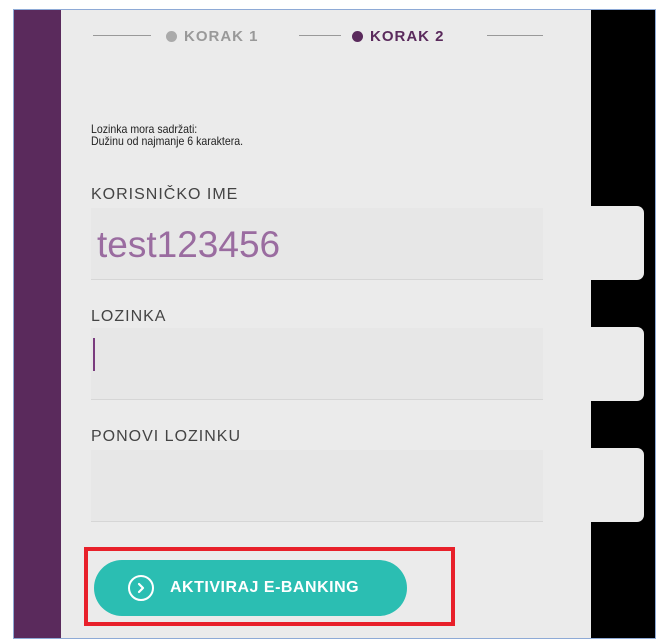 The width and height of the screenshot is (656, 639). I want to click on username-value: test123456, so click(189, 244).